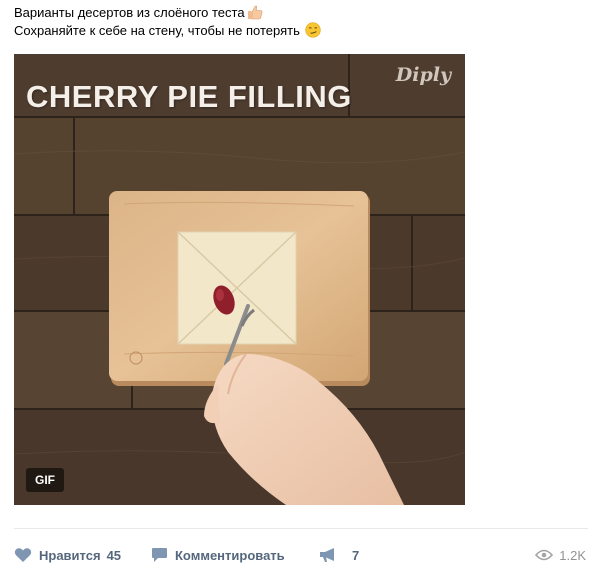 This screenshot has width=601, height=576. Describe the element at coordinates (114, 555) in the screenshot. I see `like-count: 45` at that location.